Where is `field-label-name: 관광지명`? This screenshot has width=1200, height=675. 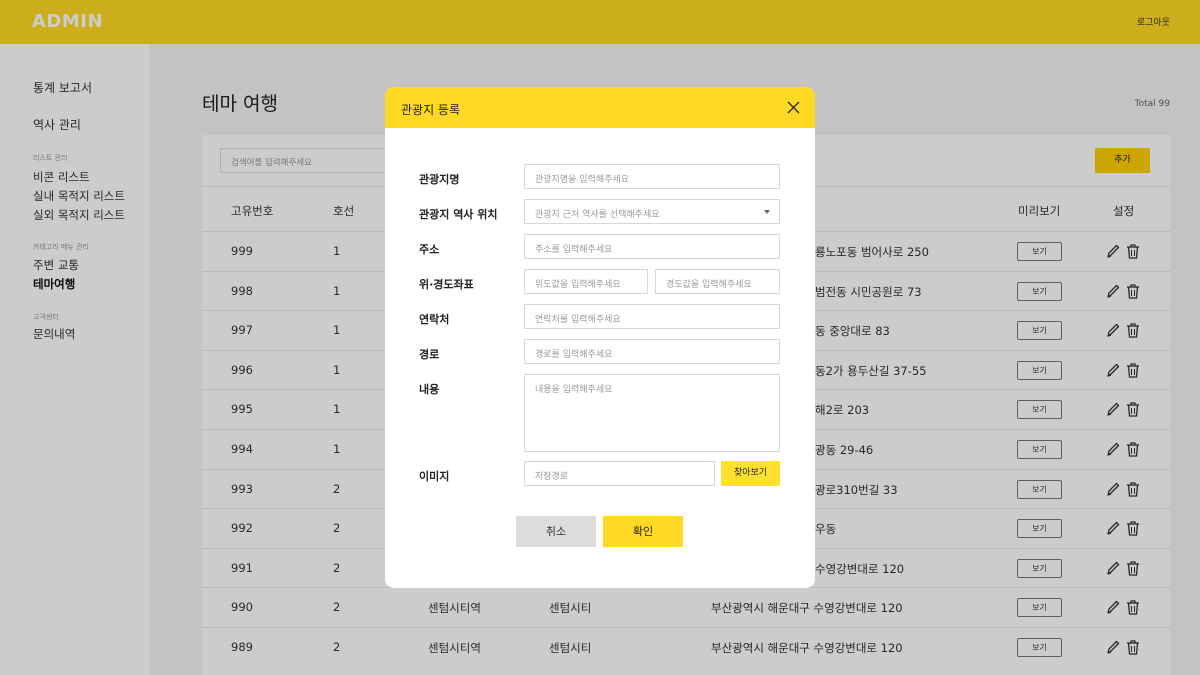 field-label-name: 관광지명 is located at coordinates (439, 179).